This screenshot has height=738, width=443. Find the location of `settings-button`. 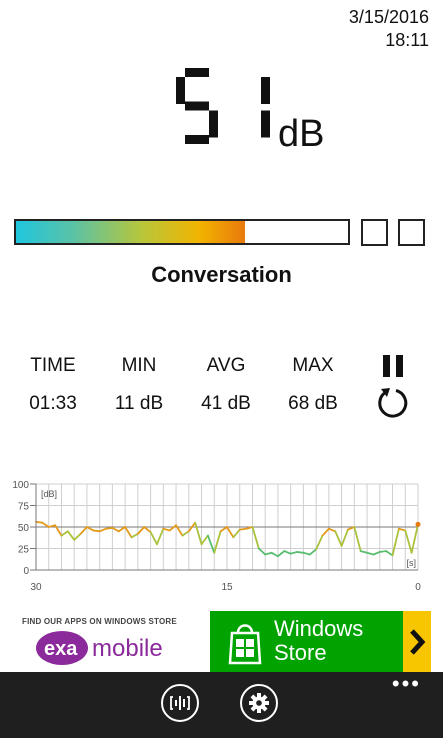

settings-button is located at coordinates (259, 703).